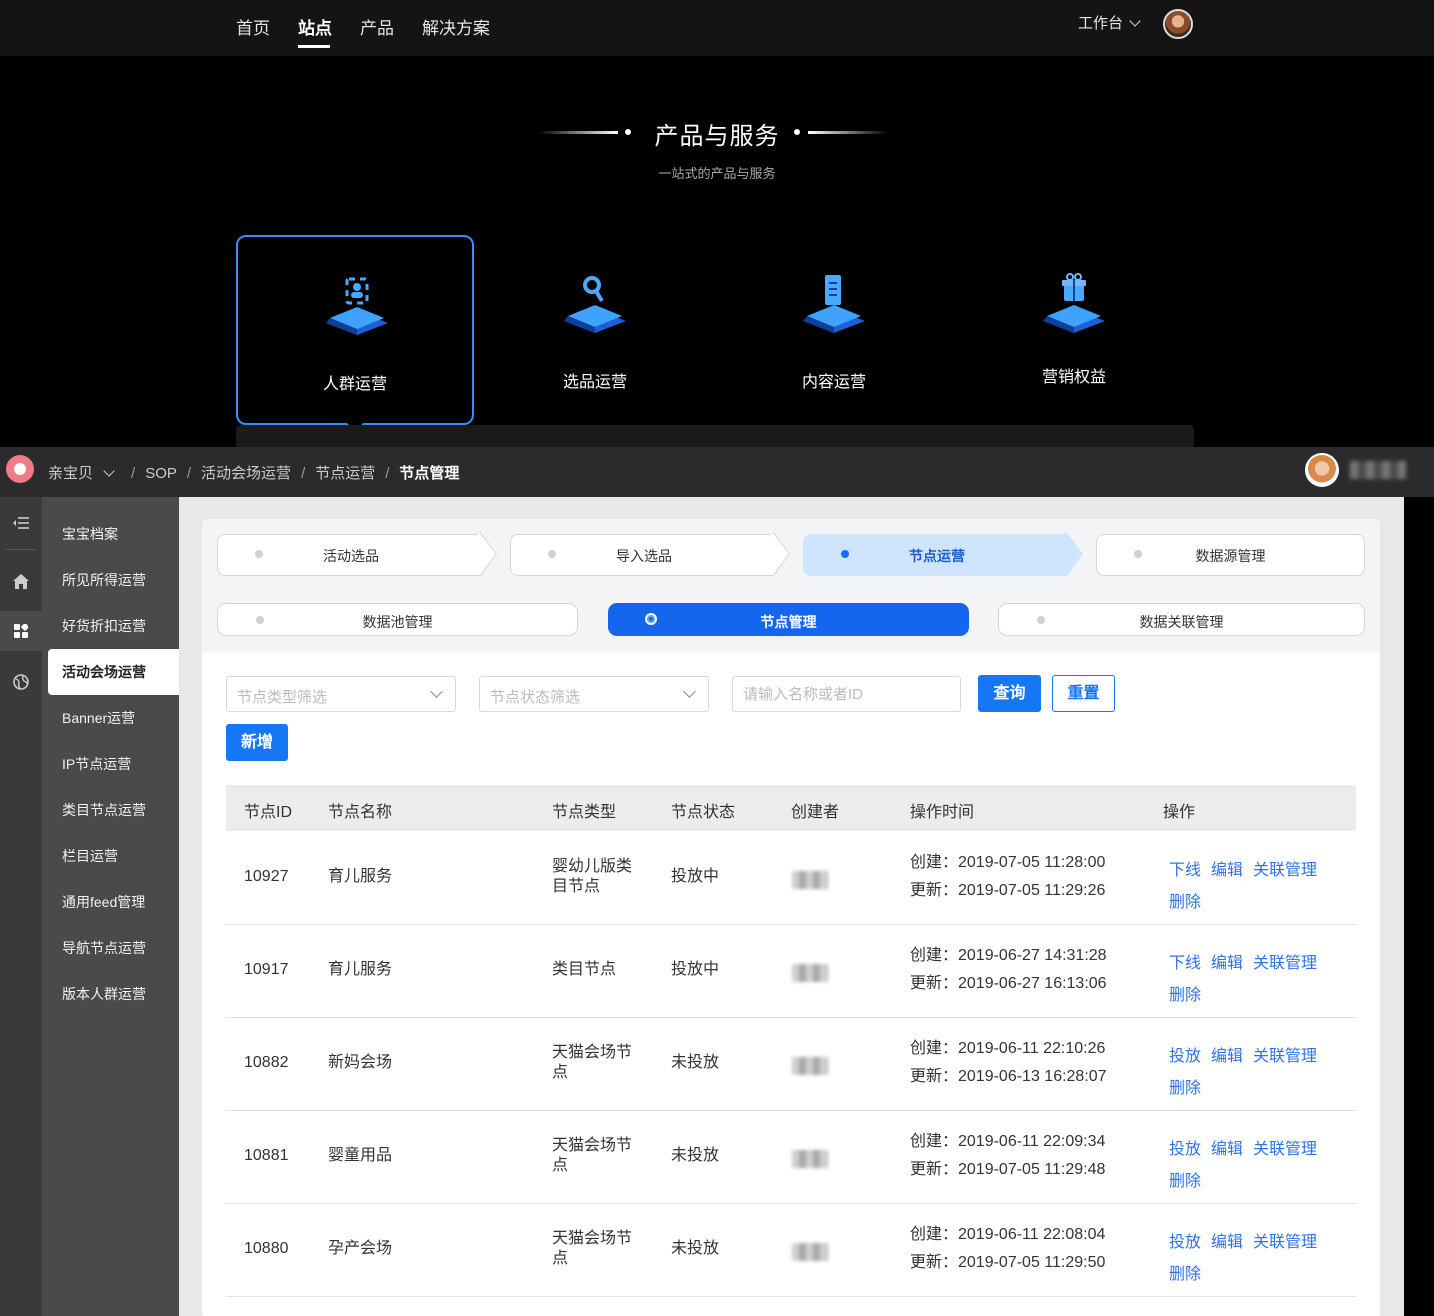 The width and height of the screenshot is (1434, 1316). Describe the element at coordinates (246, 473) in the screenshot. I see `breadcrumb-activity-venue: 活动会场运营` at that location.